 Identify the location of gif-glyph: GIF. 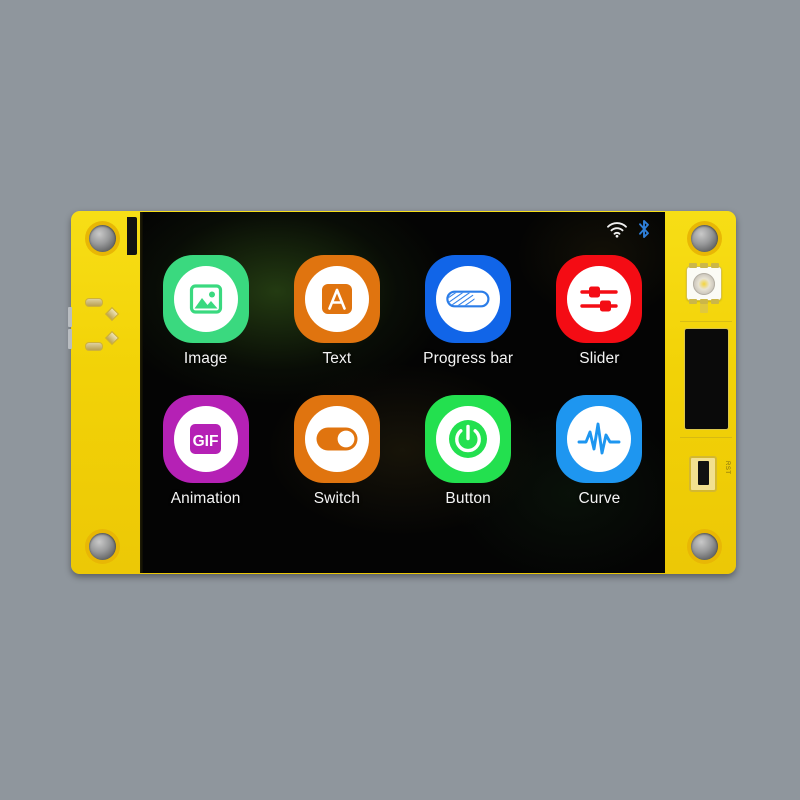
(205, 439).